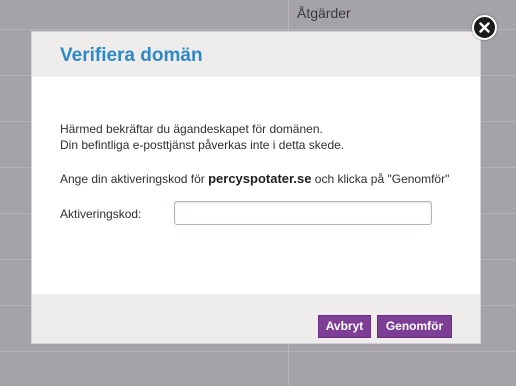 Image resolution: width=516 pixels, height=386 pixels. Describe the element at coordinates (101, 214) in the screenshot. I see `activation-code-label: Aktiveringskod:` at that location.